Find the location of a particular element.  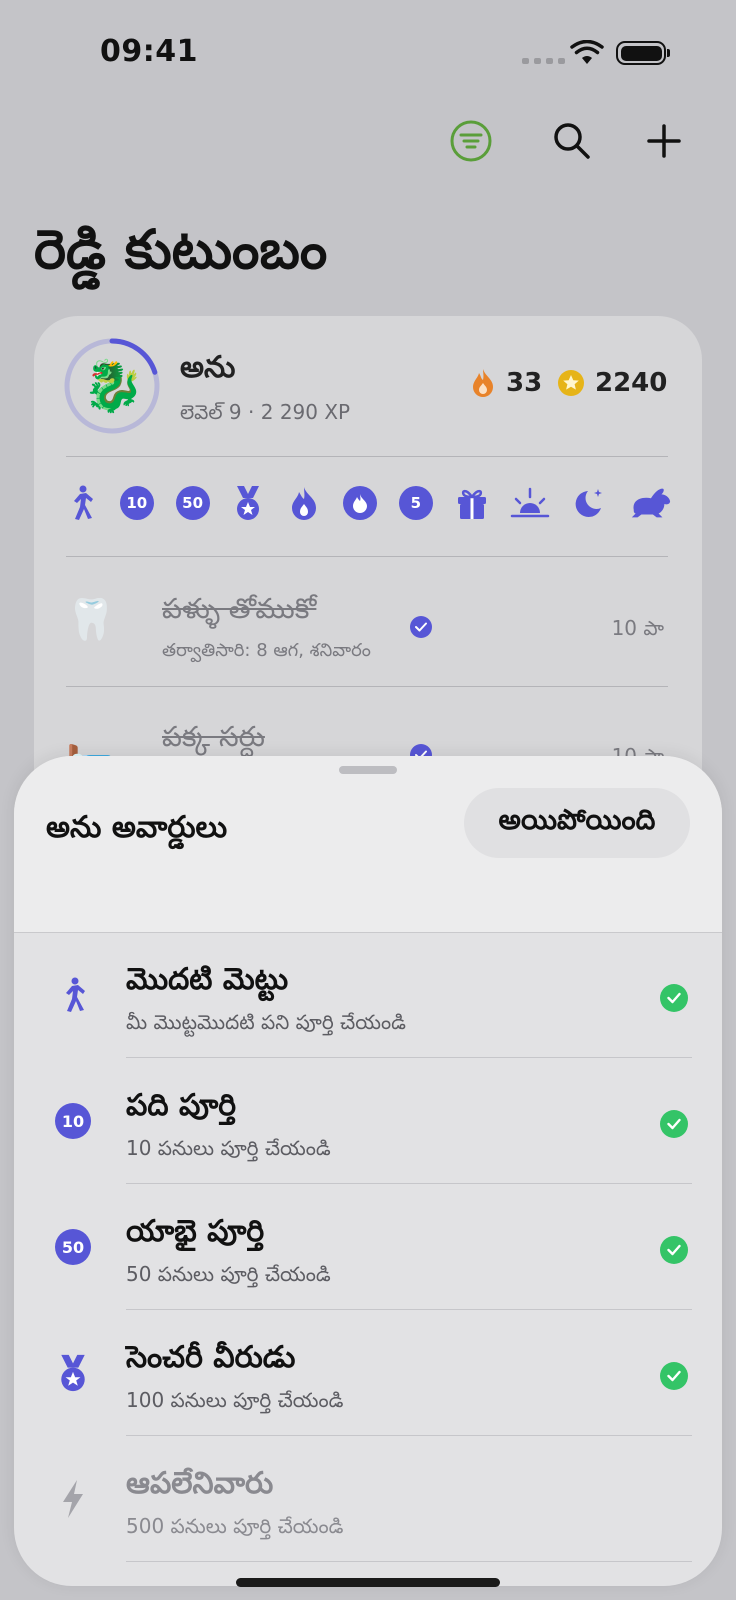

coins-stat: 2240 is located at coordinates (612, 383).